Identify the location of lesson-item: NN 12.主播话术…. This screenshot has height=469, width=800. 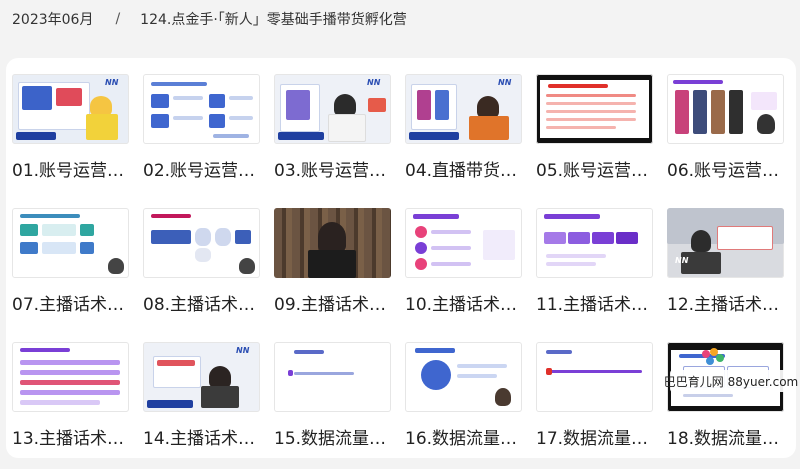
(725, 271).